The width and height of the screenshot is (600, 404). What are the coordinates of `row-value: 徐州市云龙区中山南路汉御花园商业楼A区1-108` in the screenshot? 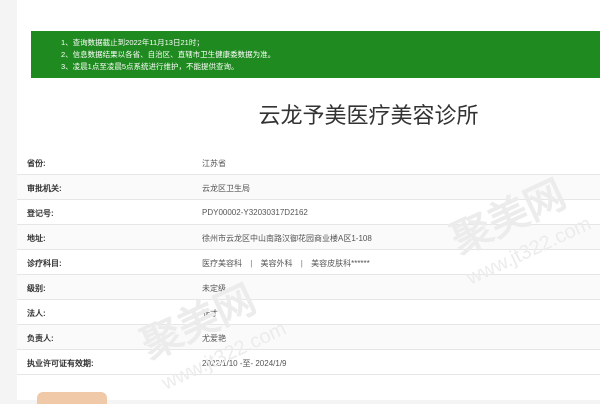 It's located at (287, 238).